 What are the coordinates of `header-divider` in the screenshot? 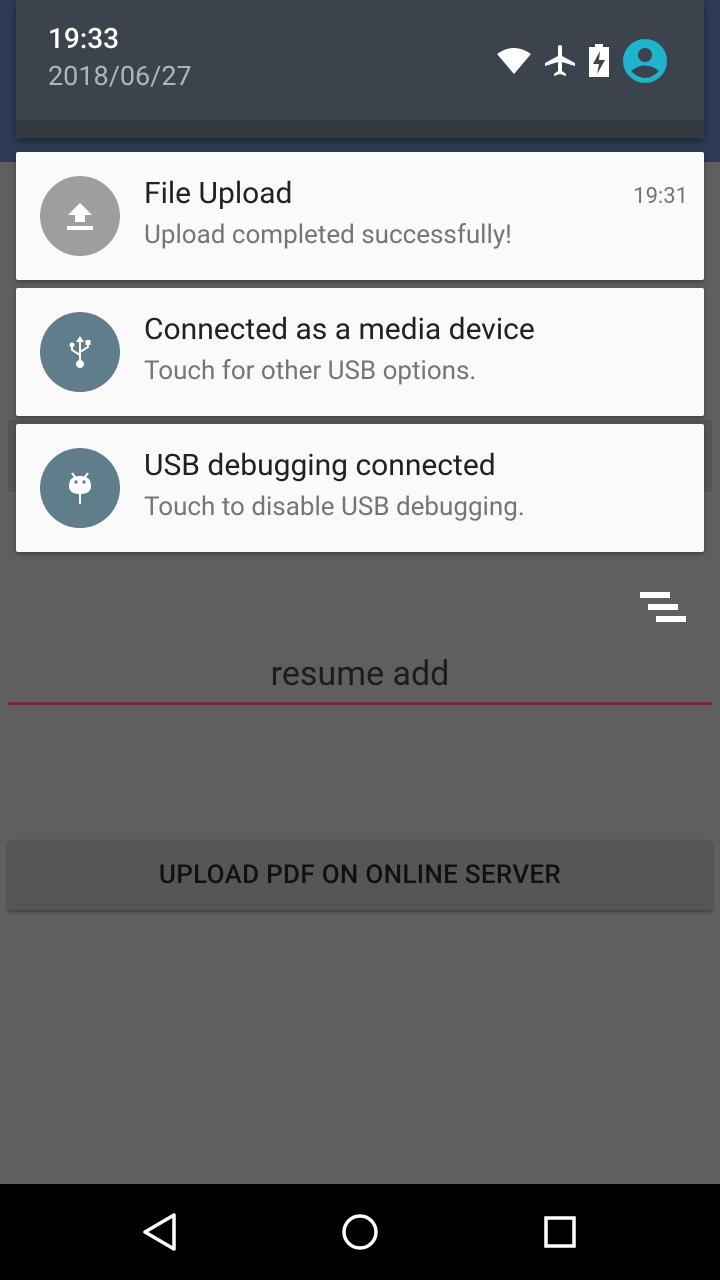 It's located at (360, 129).